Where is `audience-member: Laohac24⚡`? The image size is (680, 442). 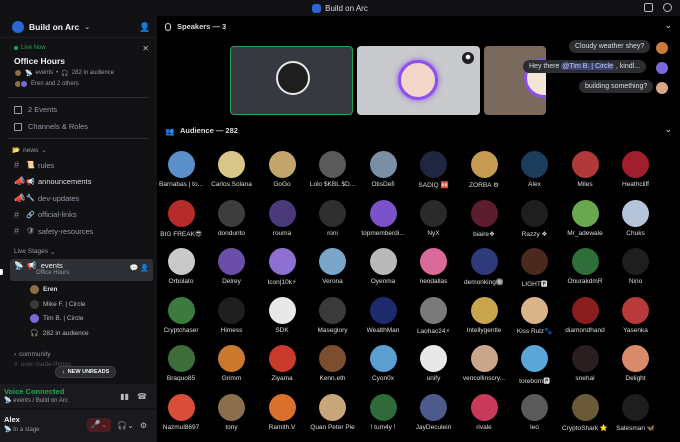
audience-member: Laohac24⚡ is located at coordinates (434, 315).